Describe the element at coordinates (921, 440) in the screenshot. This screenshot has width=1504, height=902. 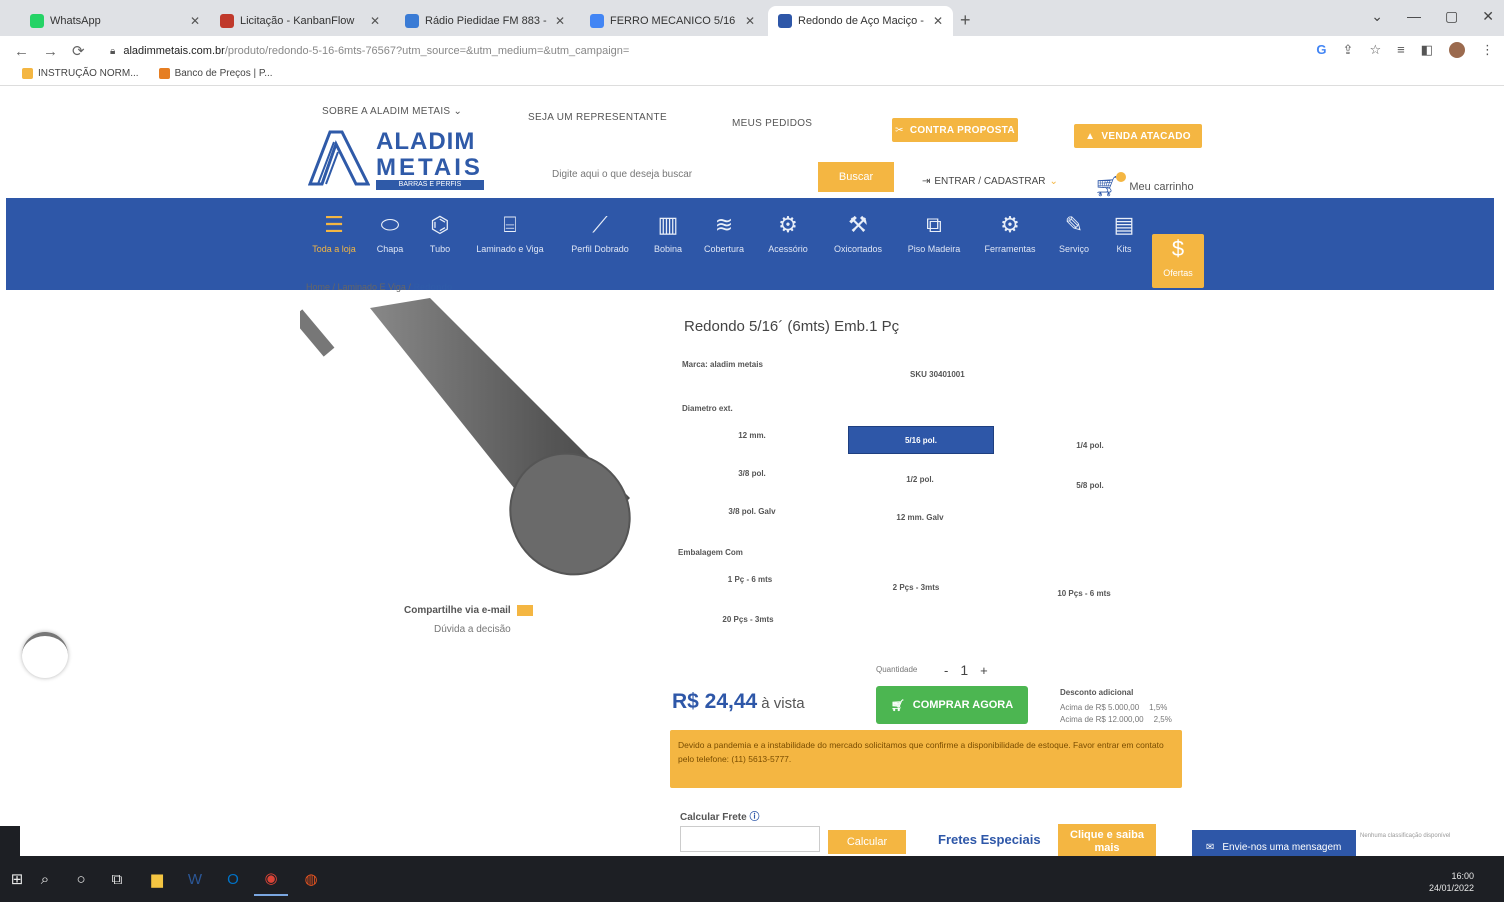
I see `diameter-option-selected: 5/16 pol.` at that location.